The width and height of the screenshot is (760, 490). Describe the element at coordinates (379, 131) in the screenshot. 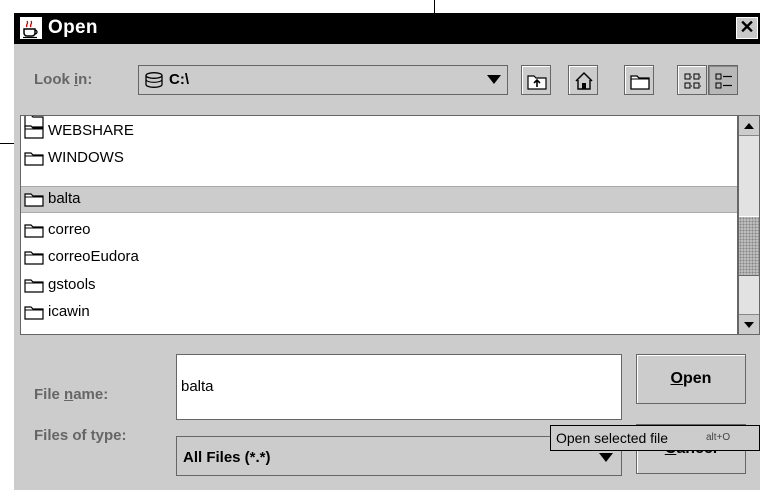

I see `list-item: WEBSHARE` at that location.